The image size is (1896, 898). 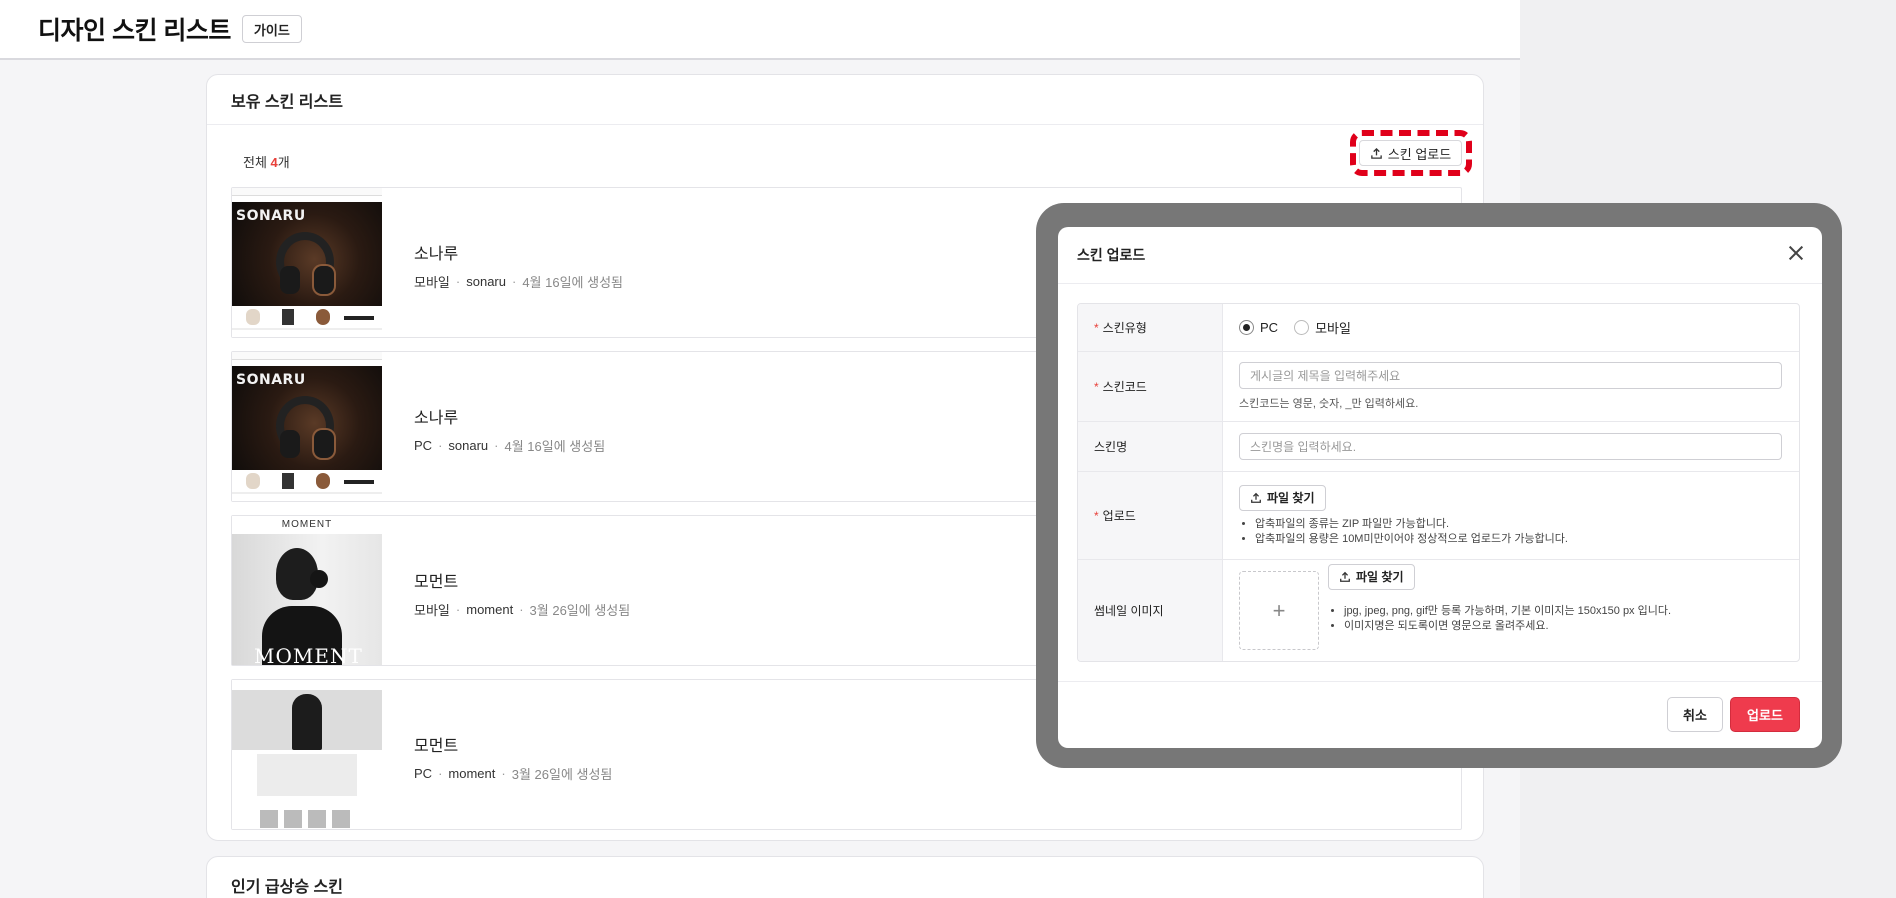 What do you see at coordinates (307, 754) in the screenshot?
I see `skin-thumbnail` at bounding box center [307, 754].